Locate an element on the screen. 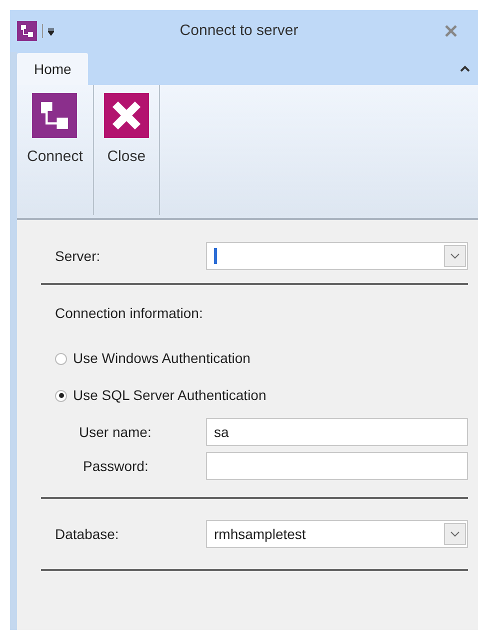 Image resolution: width=478 pixels, height=640 pixels. field-label: Password: is located at coordinates (115, 466).